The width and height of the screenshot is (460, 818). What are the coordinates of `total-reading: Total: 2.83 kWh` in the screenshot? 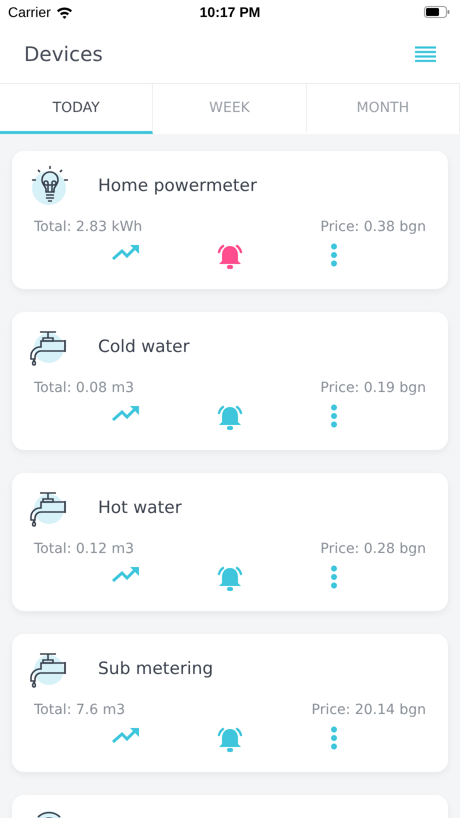 It's located at (88, 227).